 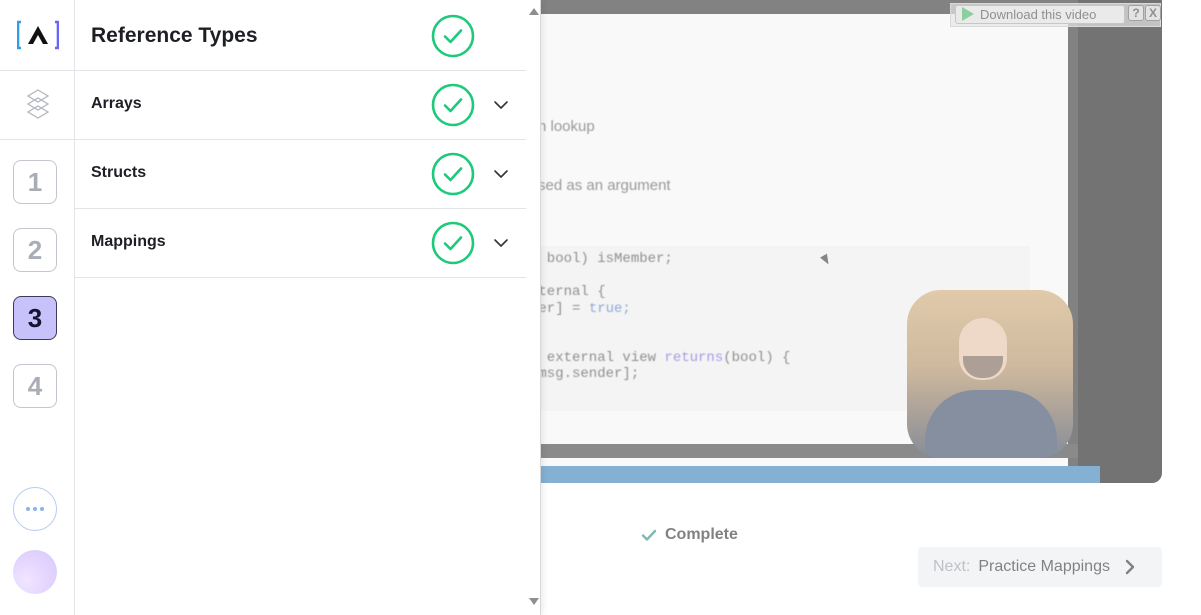 What do you see at coordinates (300, 174) in the screenshot?
I see `section-row-structs: Structs` at bounding box center [300, 174].